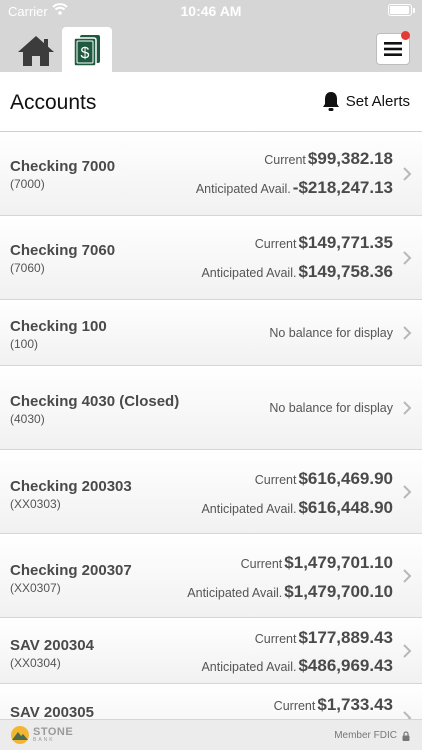 The height and width of the screenshot is (750, 422). Describe the element at coordinates (345, 637) in the screenshot. I see `current-amount: $177,889.43` at that location.